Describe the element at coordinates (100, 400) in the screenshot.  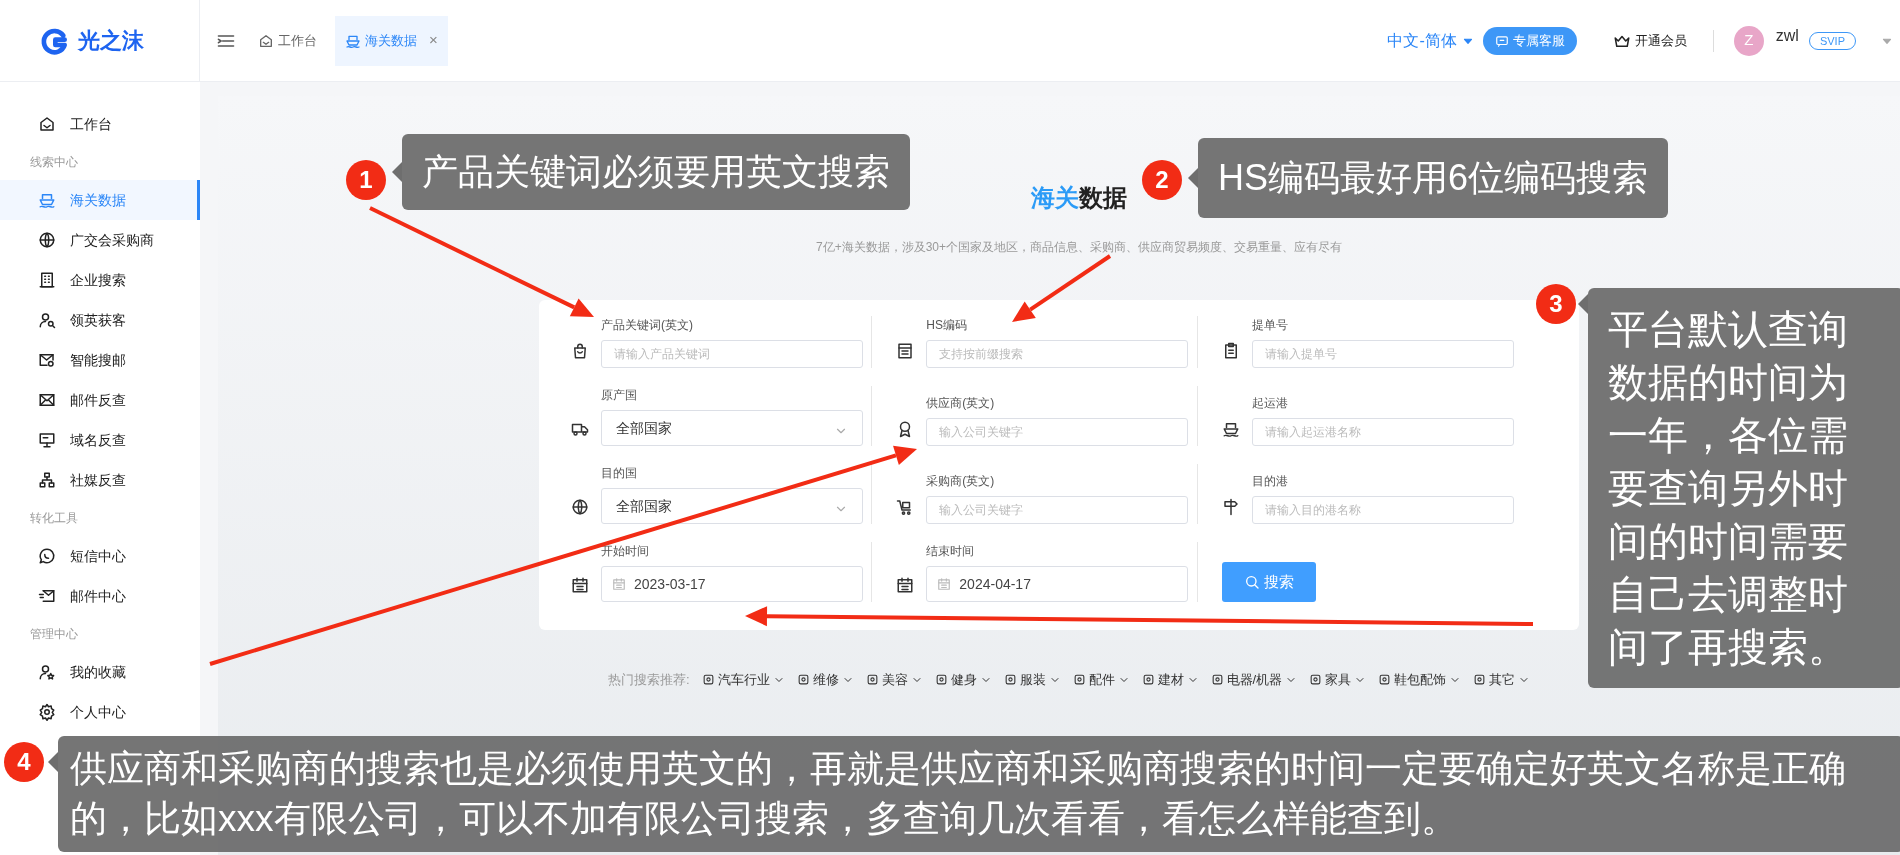
I see `sidebar-item: 邮件反查` at that location.